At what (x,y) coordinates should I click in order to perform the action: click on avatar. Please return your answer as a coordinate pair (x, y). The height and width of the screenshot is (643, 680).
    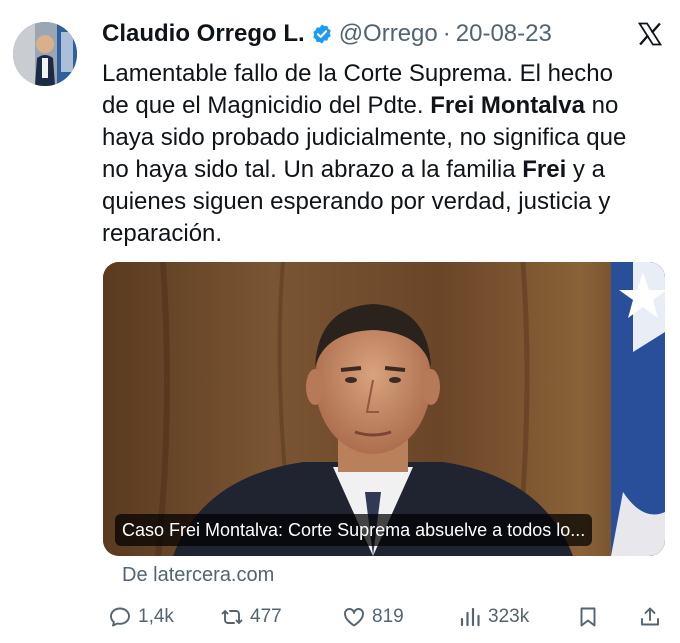
    Looking at the image, I should click on (45, 54).